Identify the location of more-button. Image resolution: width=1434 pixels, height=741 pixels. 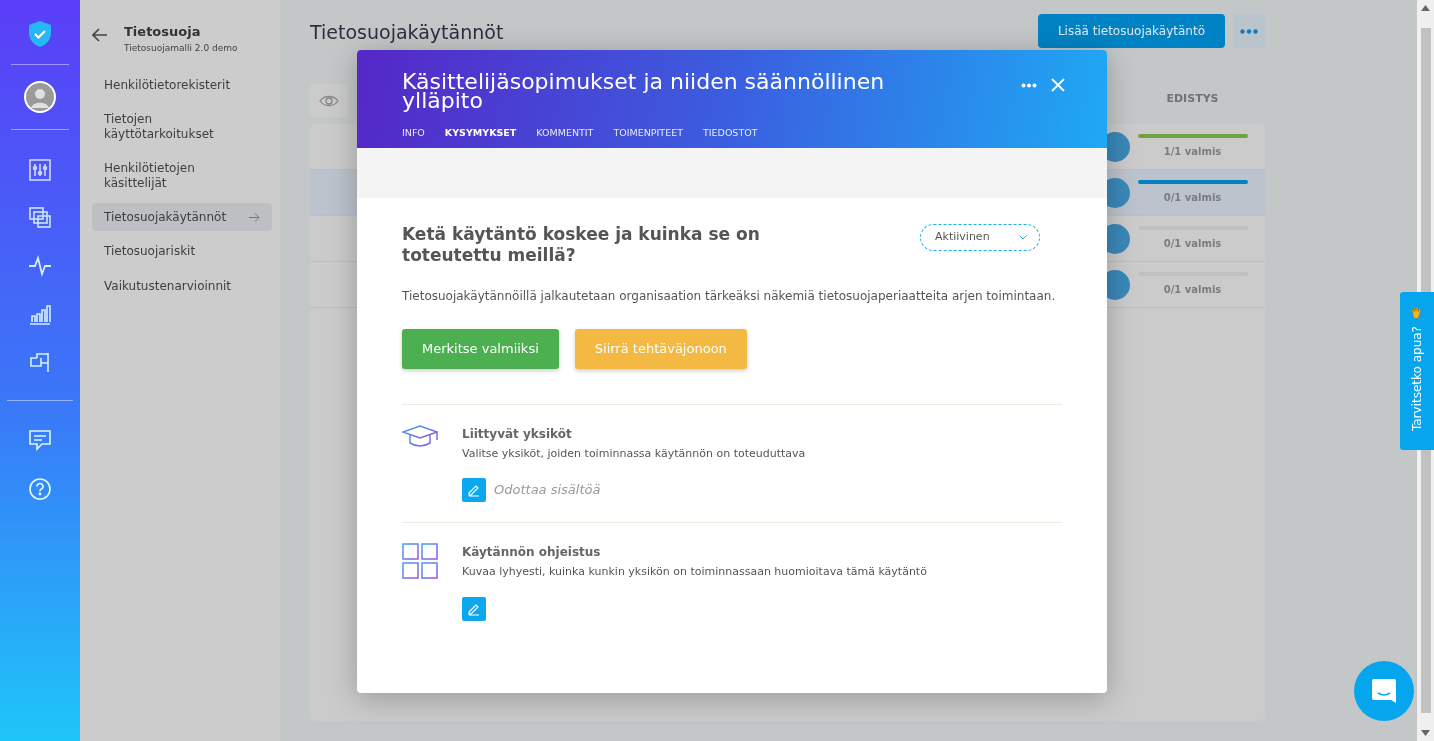
(1249, 31).